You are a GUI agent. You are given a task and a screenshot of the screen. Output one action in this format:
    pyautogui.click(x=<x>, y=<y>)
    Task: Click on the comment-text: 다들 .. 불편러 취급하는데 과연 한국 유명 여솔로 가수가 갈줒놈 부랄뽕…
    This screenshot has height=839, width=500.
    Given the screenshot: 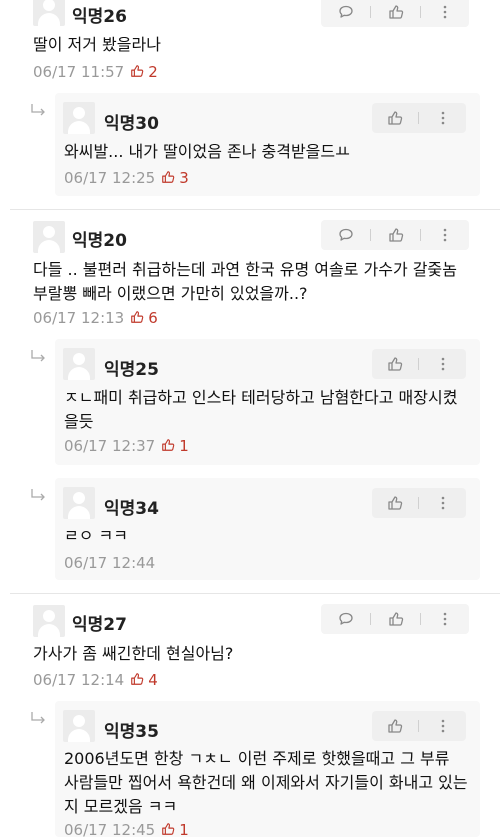 What is the action you would take?
    pyautogui.click(x=245, y=281)
    